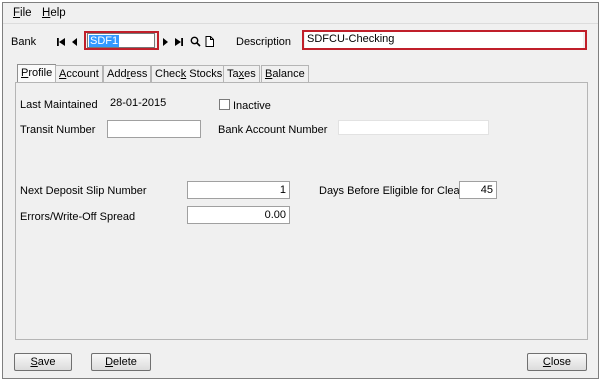 The height and width of the screenshot is (383, 603). I want to click on description-input: SDFCU-Checking, so click(444, 40).